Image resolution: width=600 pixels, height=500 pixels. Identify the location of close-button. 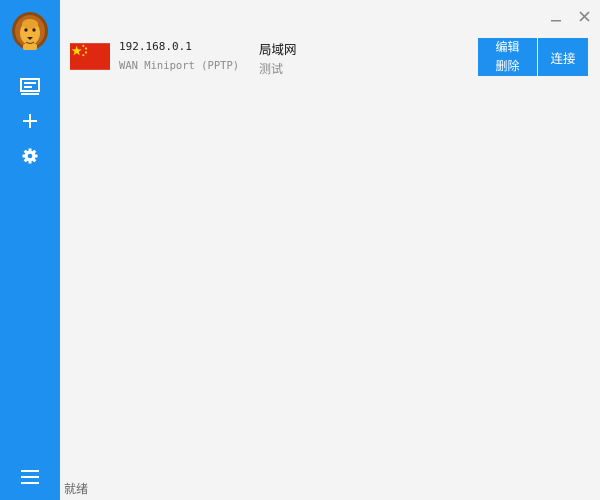
(584, 16).